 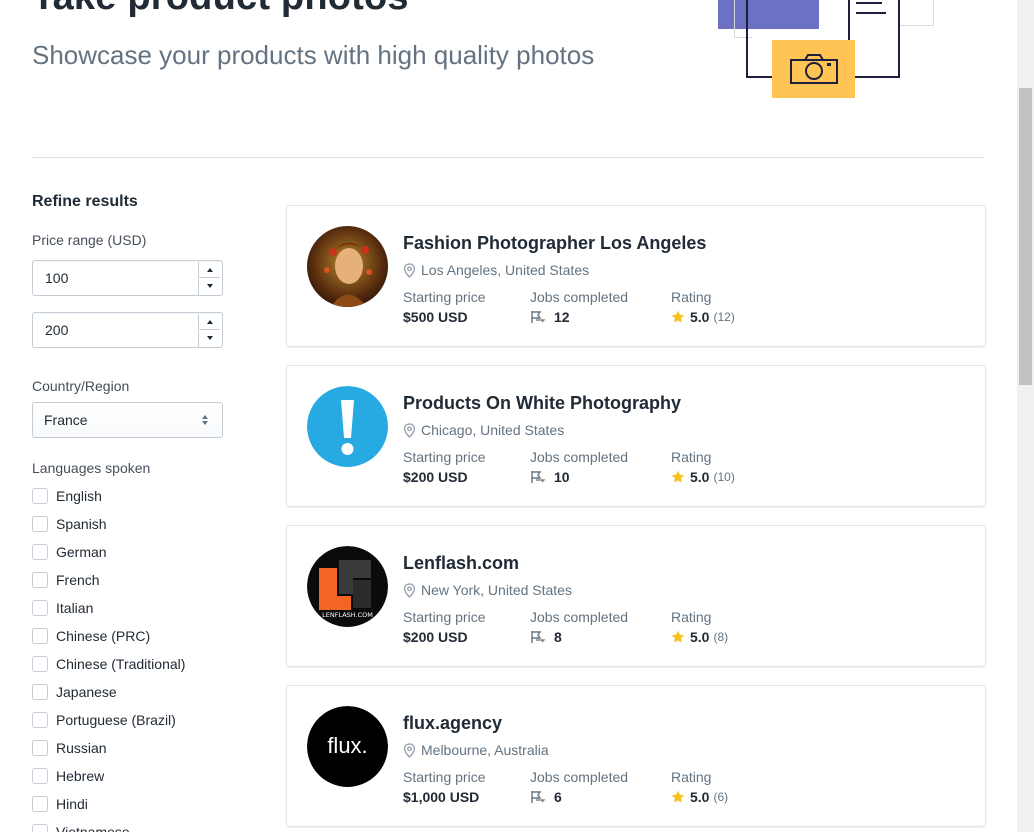 I want to click on provider-location: New York, United States, so click(x=487, y=590).